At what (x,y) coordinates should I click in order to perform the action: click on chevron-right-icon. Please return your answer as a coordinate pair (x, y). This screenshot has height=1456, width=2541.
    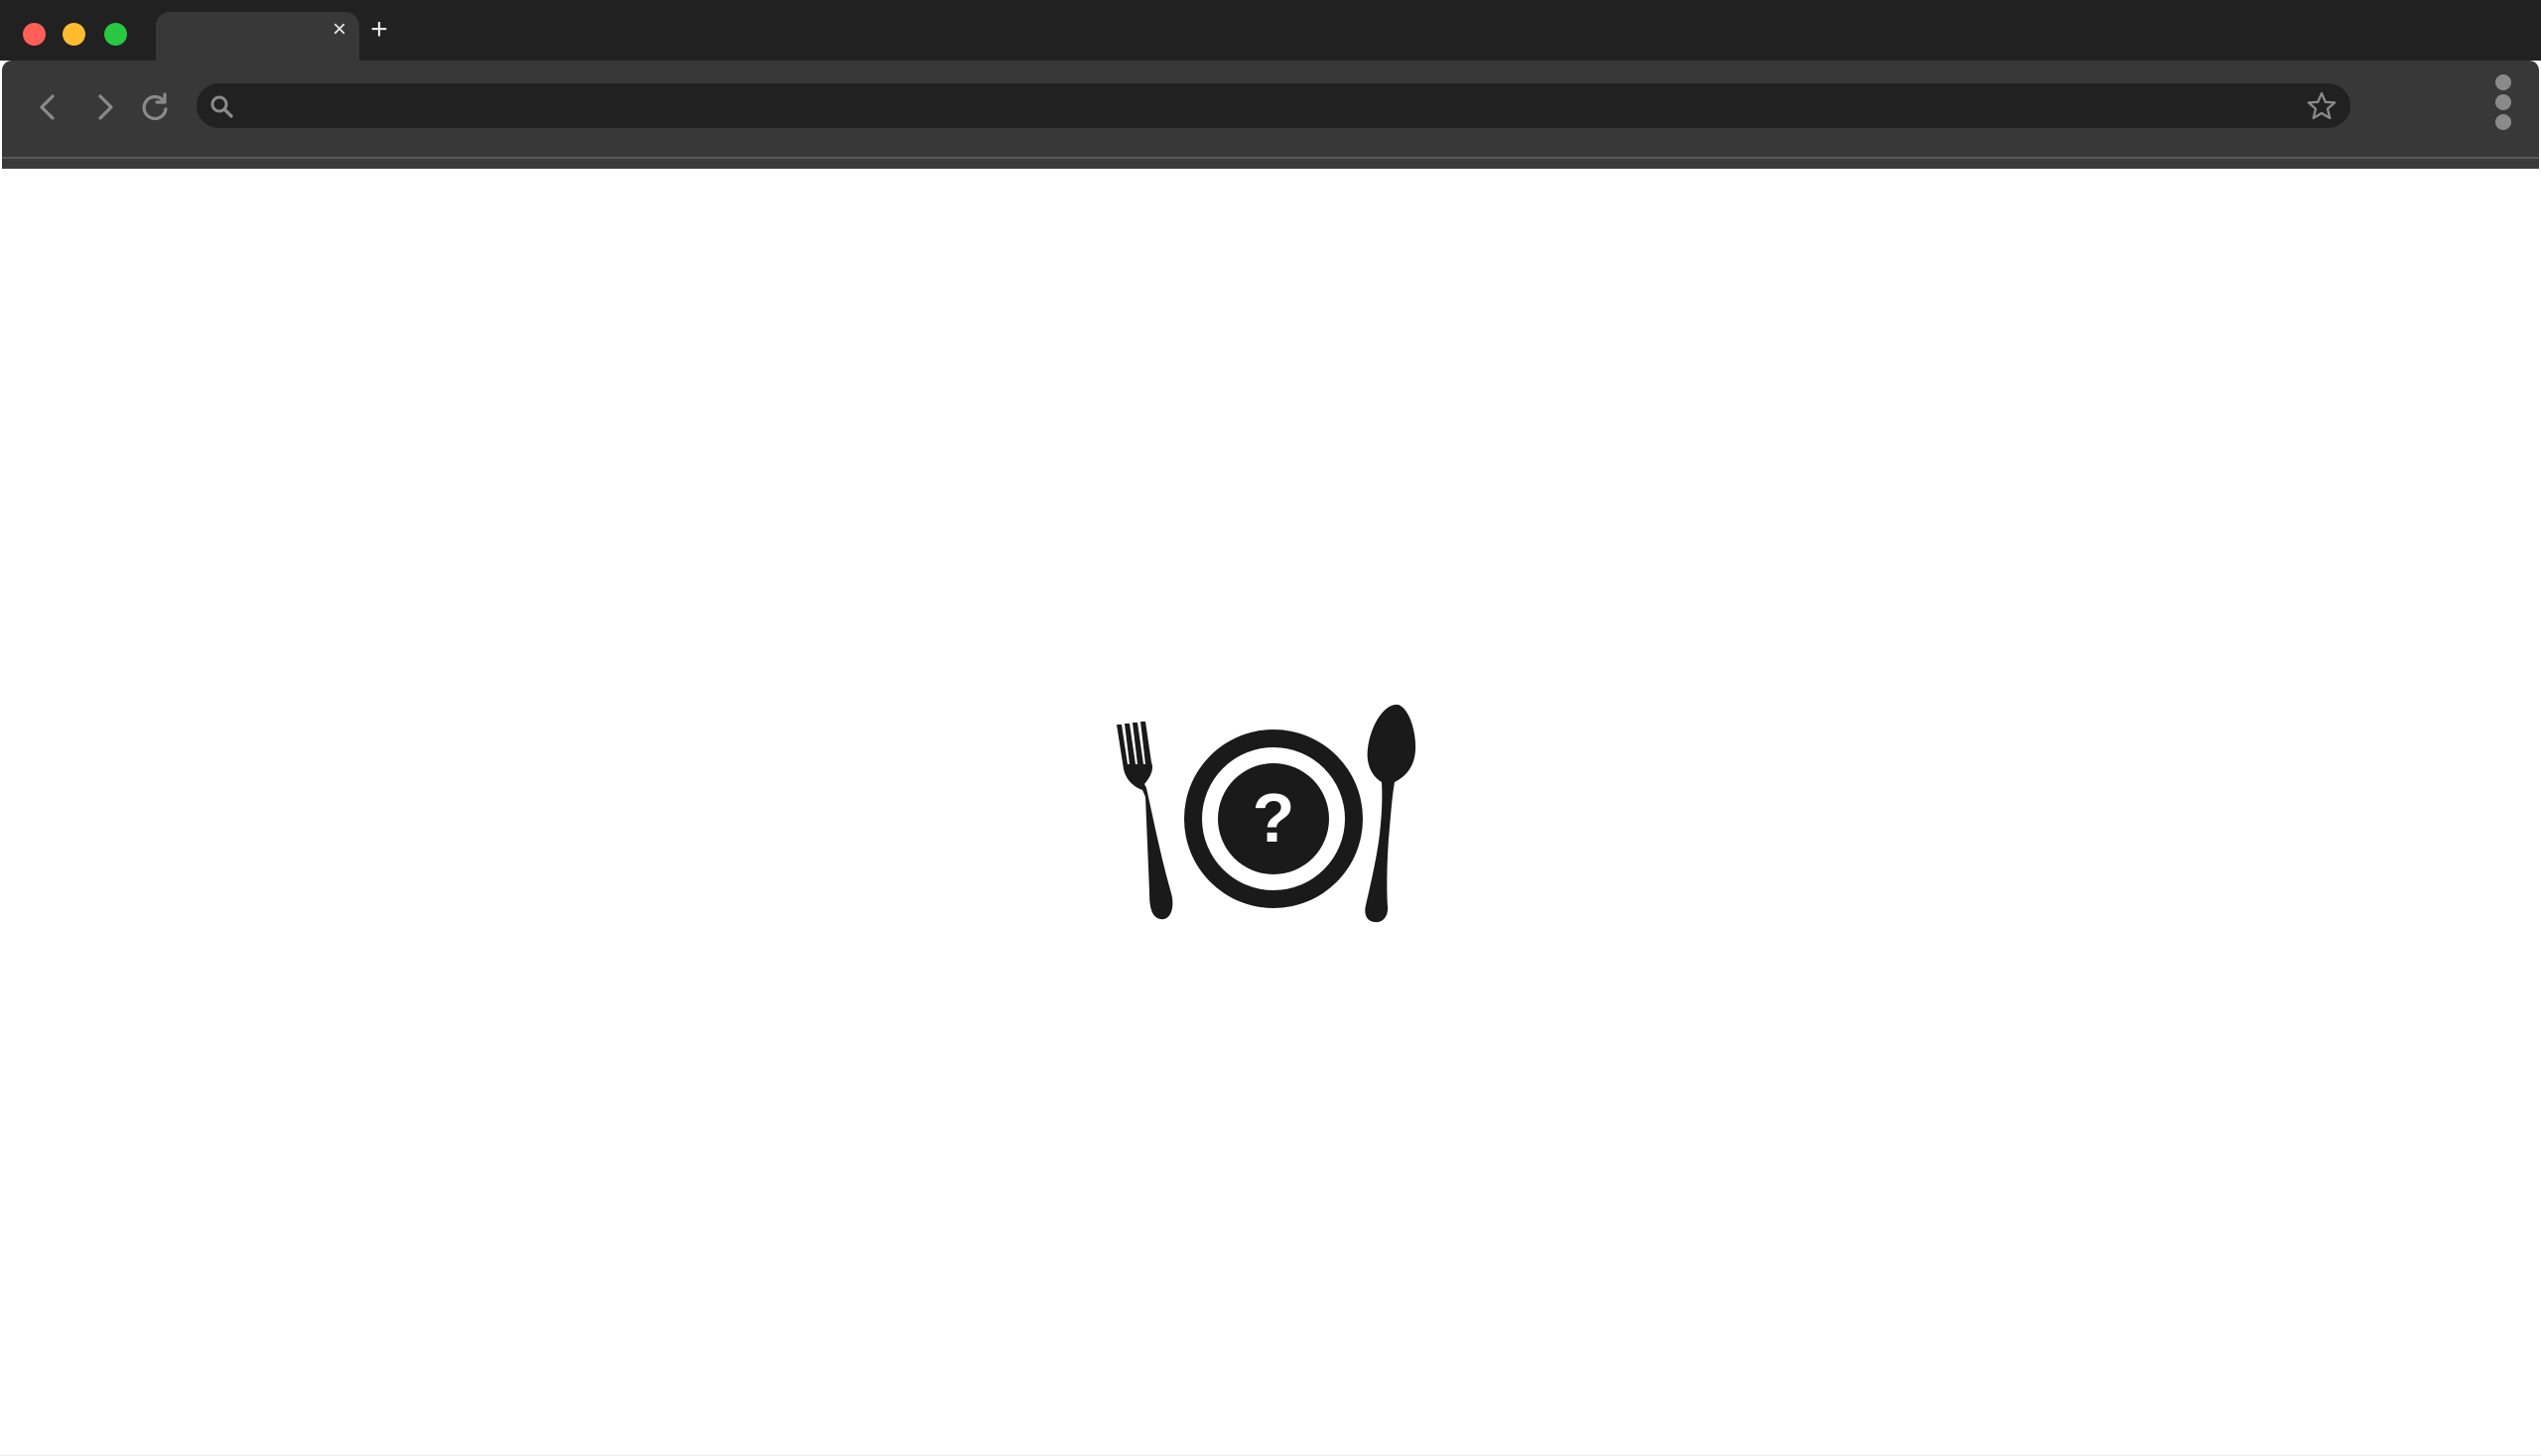
    Looking at the image, I should click on (105, 107).